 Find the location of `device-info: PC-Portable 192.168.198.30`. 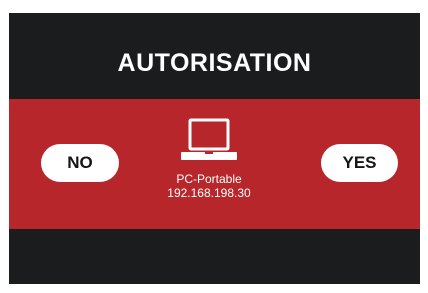

device-info: PC-Portable 192.168.198.30 is located at coordinates (209, 168).